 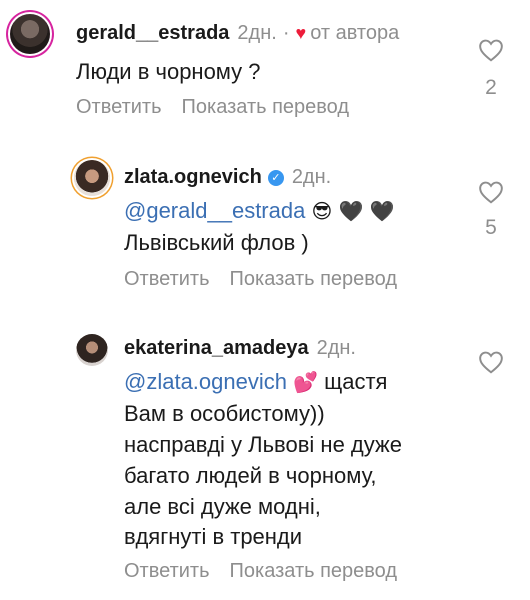 I want to click on comment-text-line: але всі дуже модні,, so click(x=222, y=506).